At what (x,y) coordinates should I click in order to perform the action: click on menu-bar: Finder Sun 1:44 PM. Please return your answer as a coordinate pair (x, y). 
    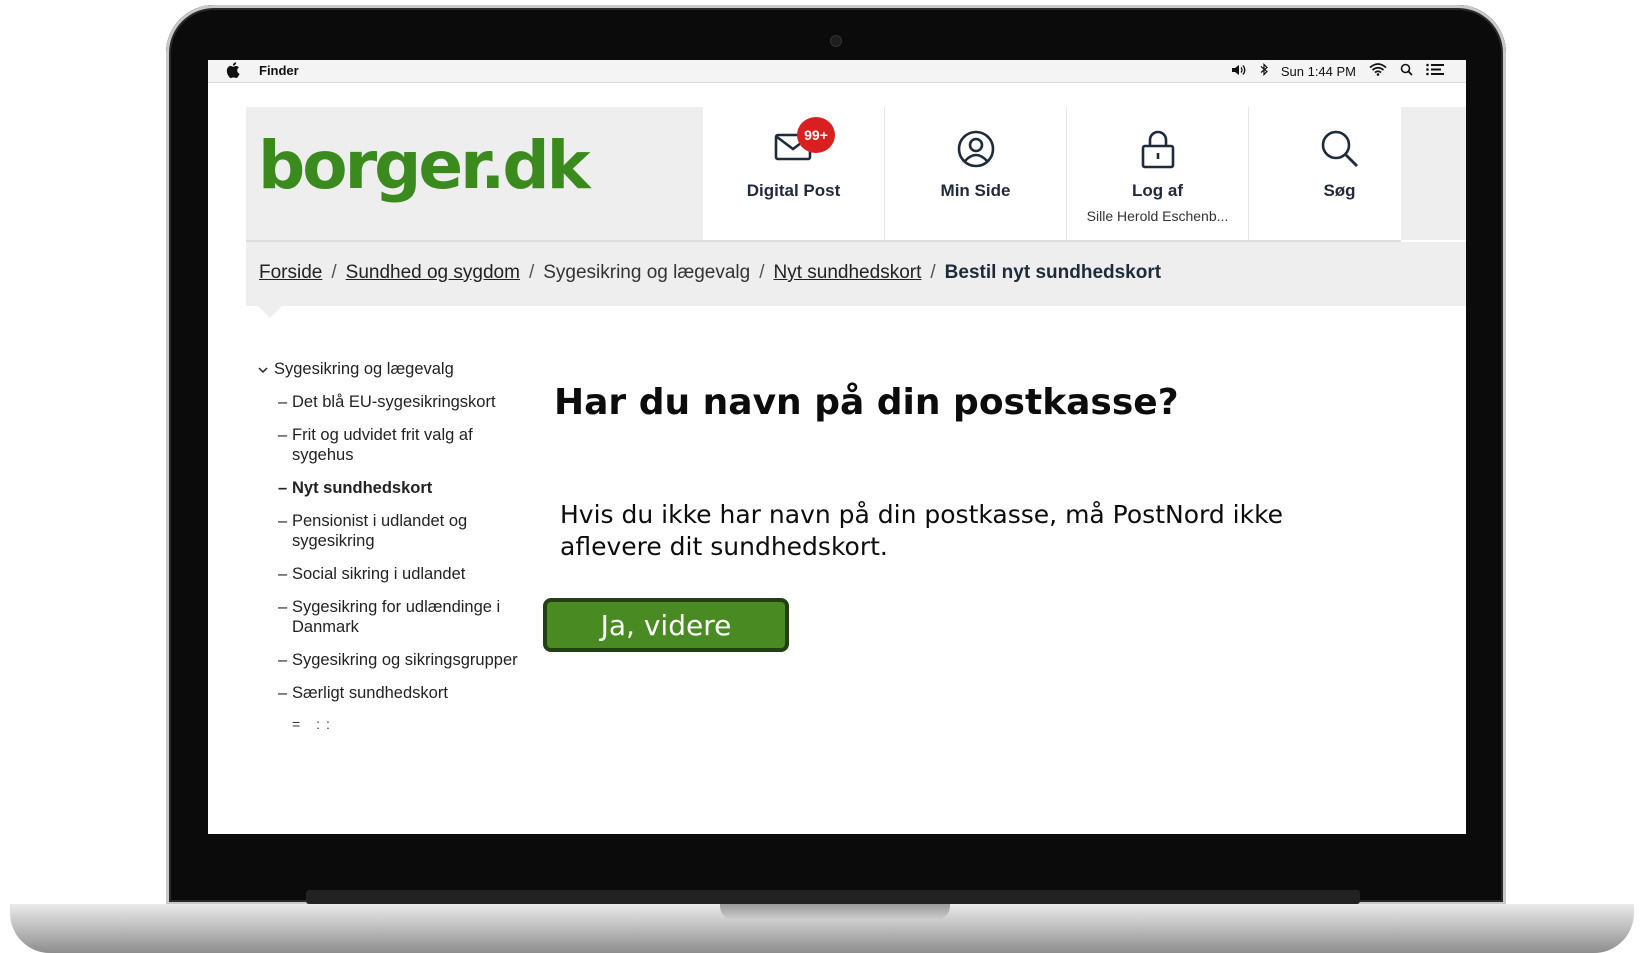
    Looking at the image, I should click on (837, 71).